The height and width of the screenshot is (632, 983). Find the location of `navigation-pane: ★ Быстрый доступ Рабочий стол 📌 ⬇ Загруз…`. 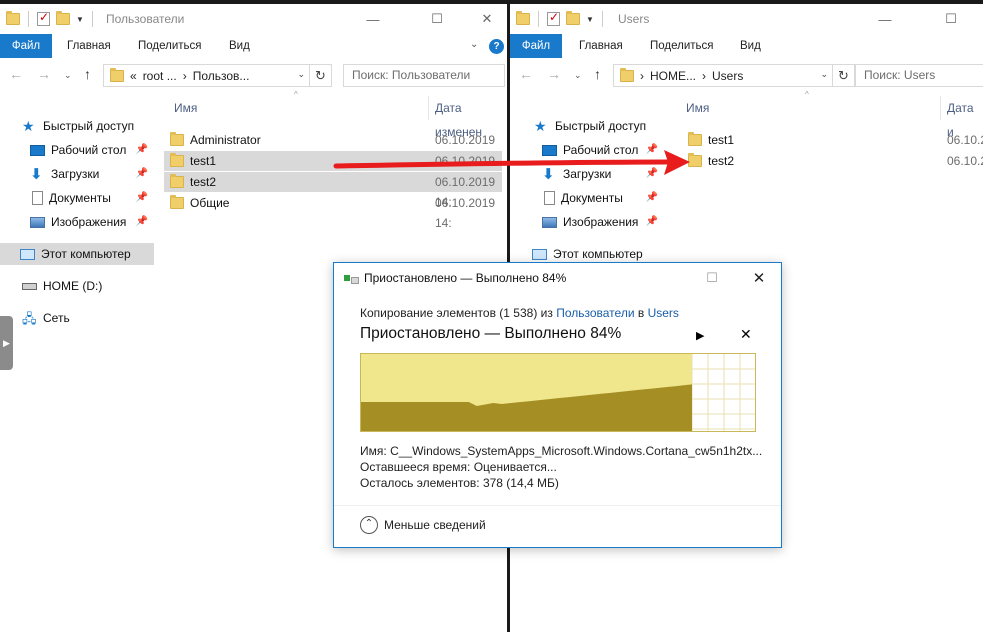

navigation-pane: ★ Быстрый доступ Рабочий стол 📌 ⬇ Загруз… is located at coordinates (77, 366).